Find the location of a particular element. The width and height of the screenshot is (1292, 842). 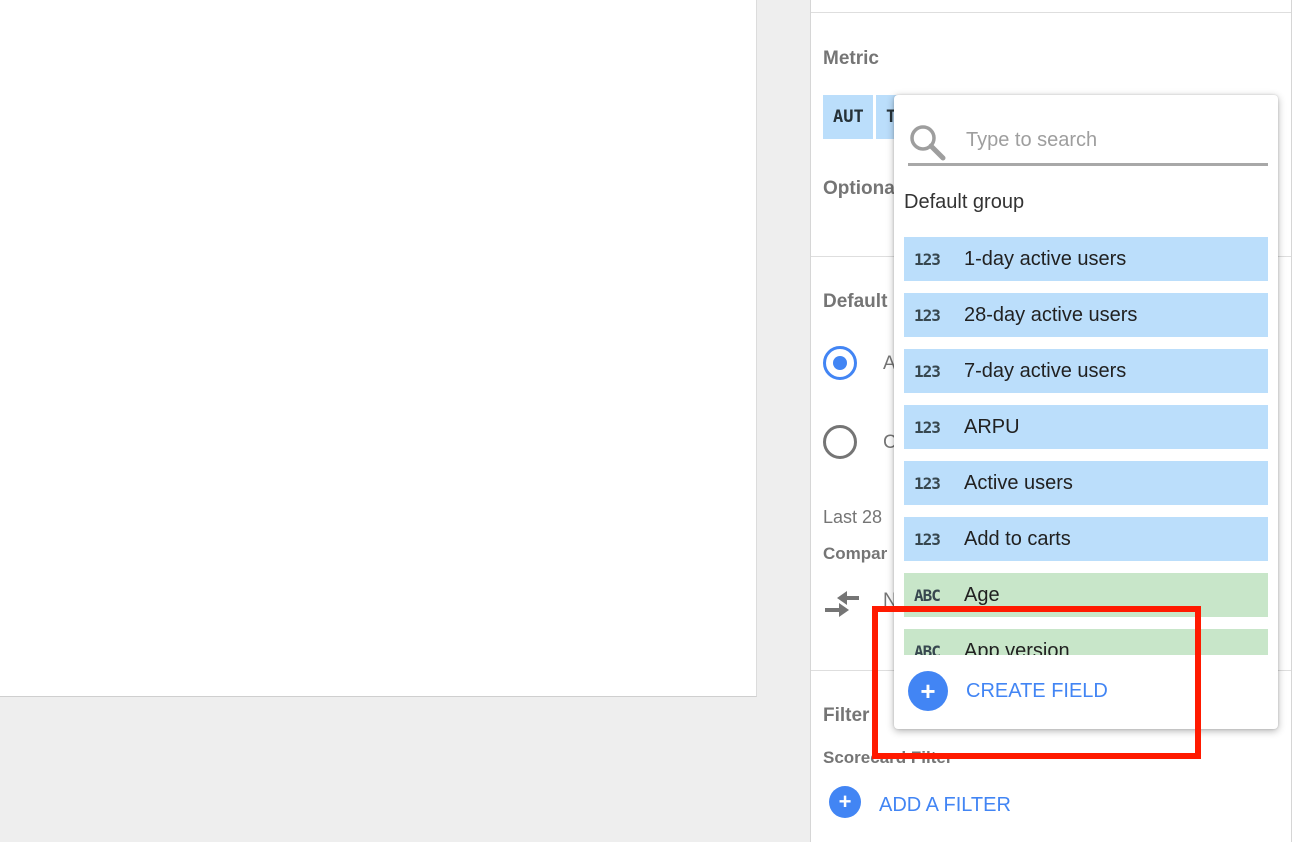

field-item-label: App version is located at coordinates (1017, 647).